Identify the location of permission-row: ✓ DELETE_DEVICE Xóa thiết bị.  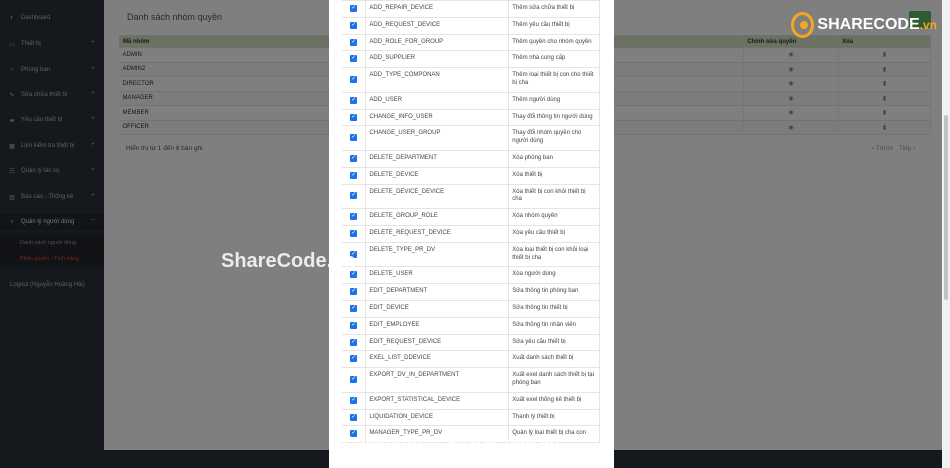
(471, 175).